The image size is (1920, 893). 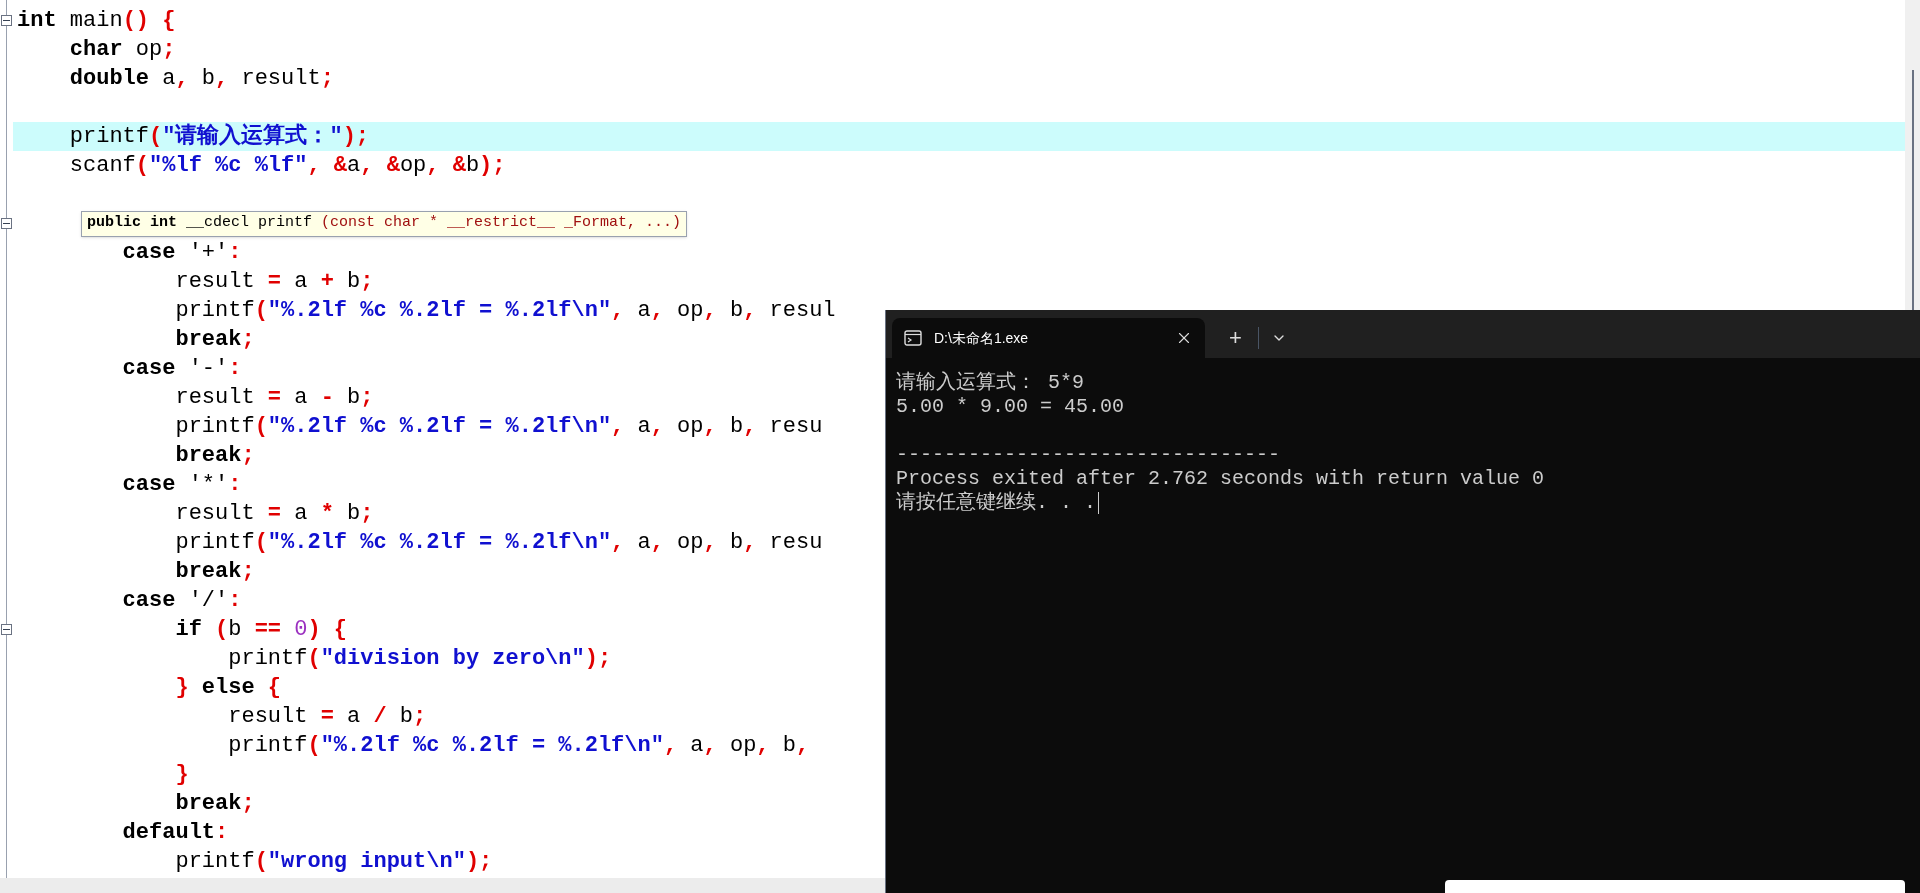 What do you see at coordinates (274, 282) in the screenshot?
I see `code-line: result = a + b;` at bounding box center [274, 282].